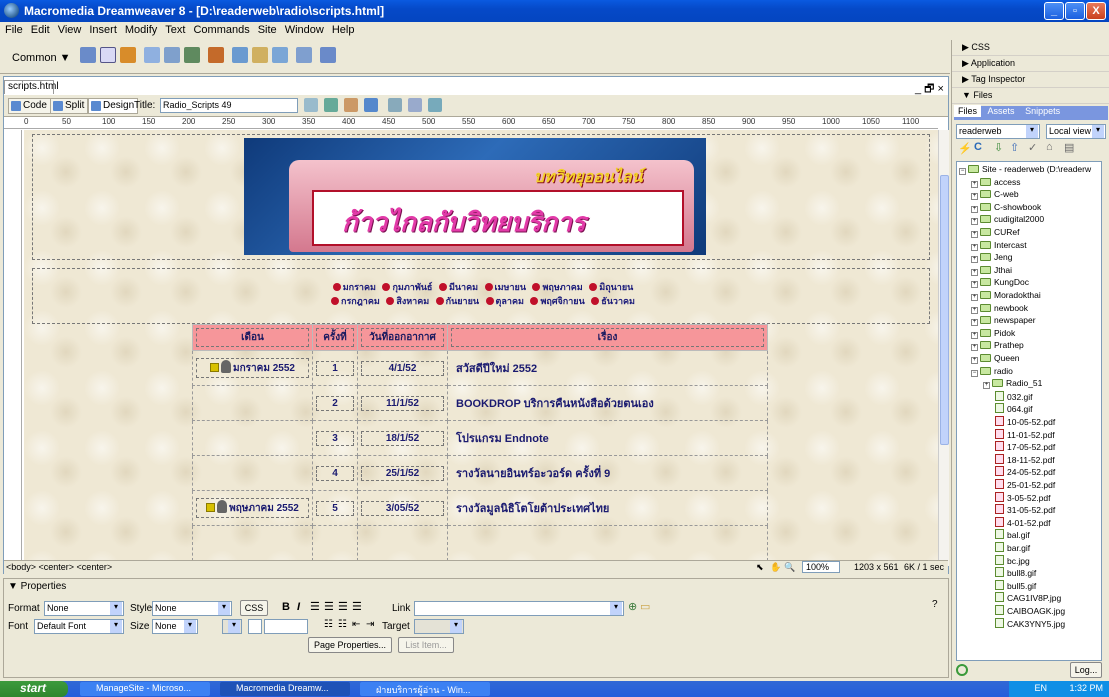 The width and height of the screenshot is (1109, 697). What do you see at coordinates (39, 29) in the screenshot?
I see `menu-edit: Edit` at bounding box center [39, 29].